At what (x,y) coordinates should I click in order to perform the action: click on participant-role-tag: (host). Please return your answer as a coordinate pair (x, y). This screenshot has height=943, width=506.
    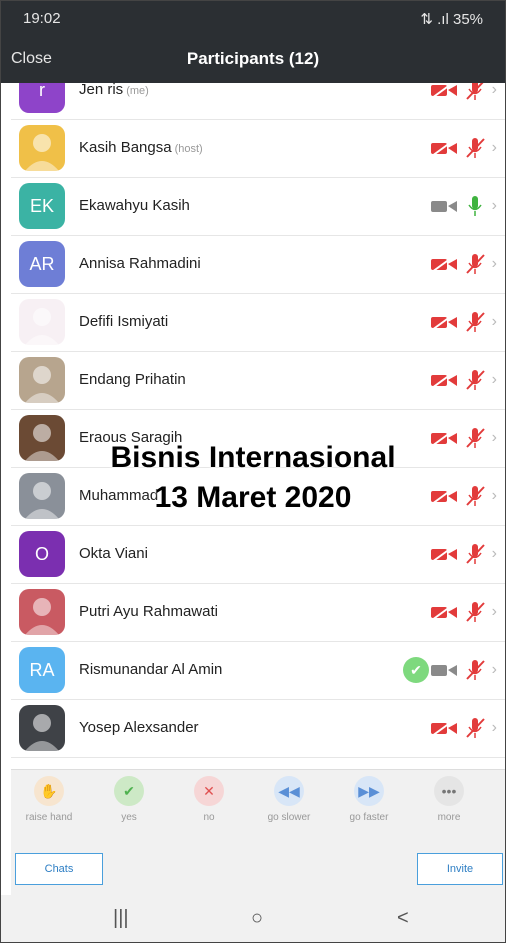
    Looking at the image, I should click on (188, 149).